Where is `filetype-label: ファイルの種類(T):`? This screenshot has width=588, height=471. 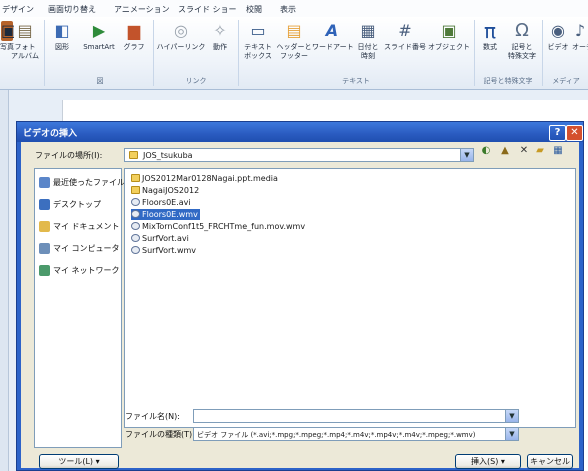 filetype-label: ファイルの種類(T): is located at coordinates (160, 434).